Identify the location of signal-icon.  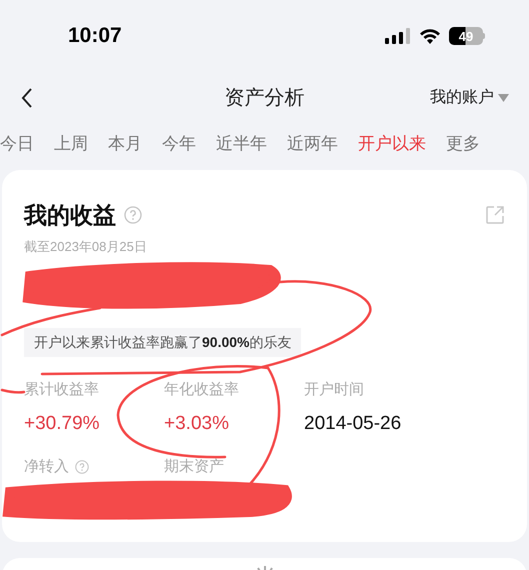
(398, 36).